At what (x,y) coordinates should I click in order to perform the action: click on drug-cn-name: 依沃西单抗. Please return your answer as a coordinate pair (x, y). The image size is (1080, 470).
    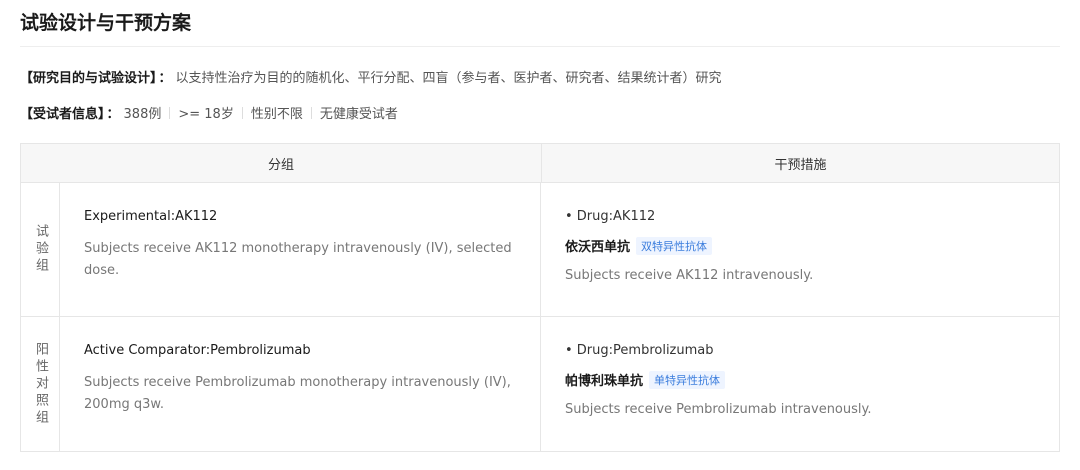
    Looking at the image, I should click on (598, 247).